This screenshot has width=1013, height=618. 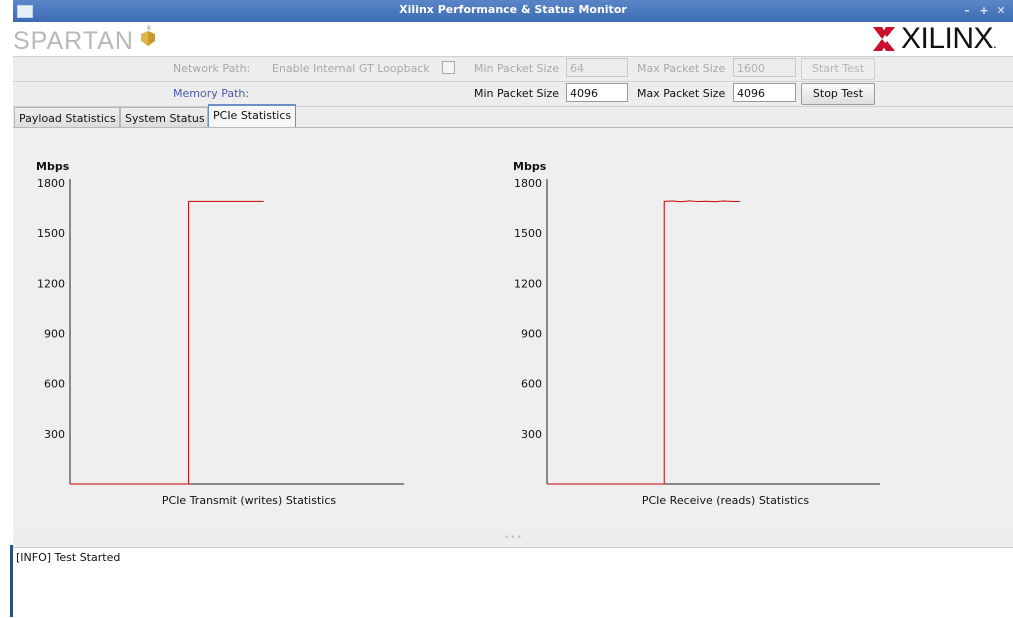 What do you see at coordinates (513, 39) in the screenshot?
I see `brand-bar: SPARTAN 6 XILINX.` at bounding box center [513, 39].